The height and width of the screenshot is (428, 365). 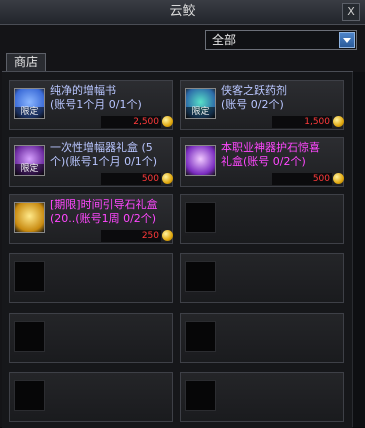 What do you see at coordinates (351, 12) in the screenshot?
I see `close-icon: X` at bounding box center [351, 12].